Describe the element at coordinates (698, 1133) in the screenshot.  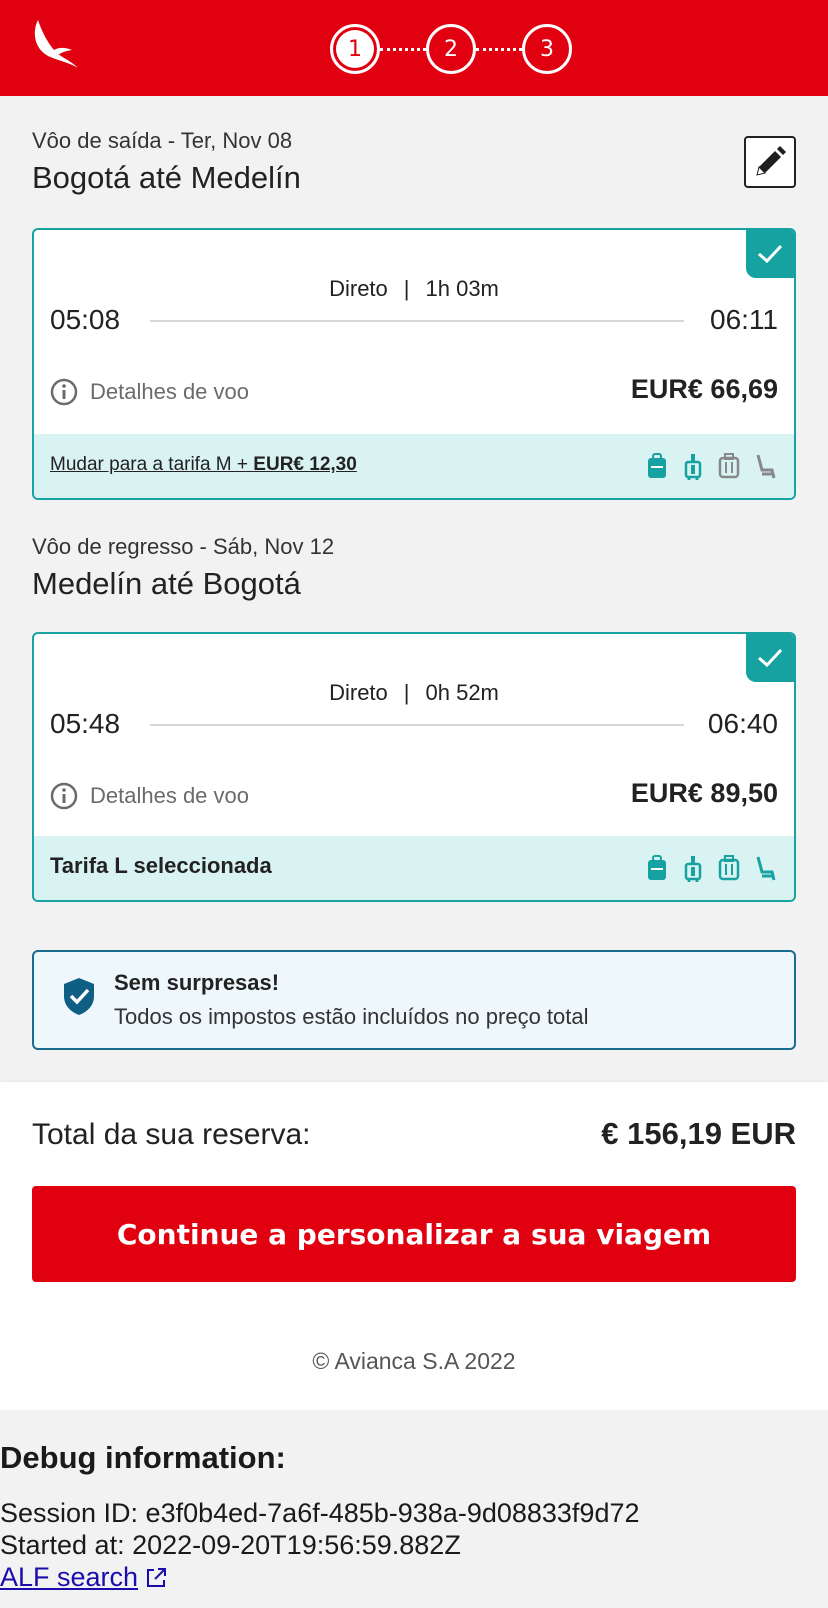
I see `total-value: € 156,19 EUR` at that location.